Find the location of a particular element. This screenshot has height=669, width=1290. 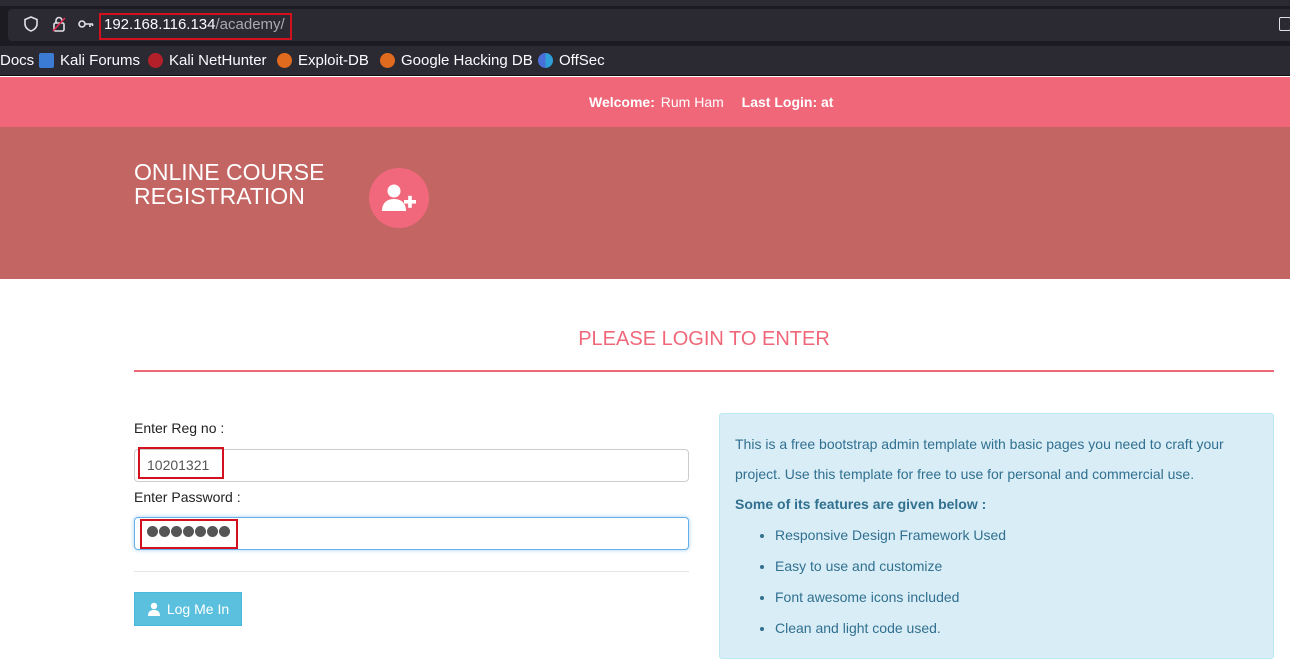

welcome-bar: Welcome: Rum Ham Last Login: at is located at coordinates (645, 102).